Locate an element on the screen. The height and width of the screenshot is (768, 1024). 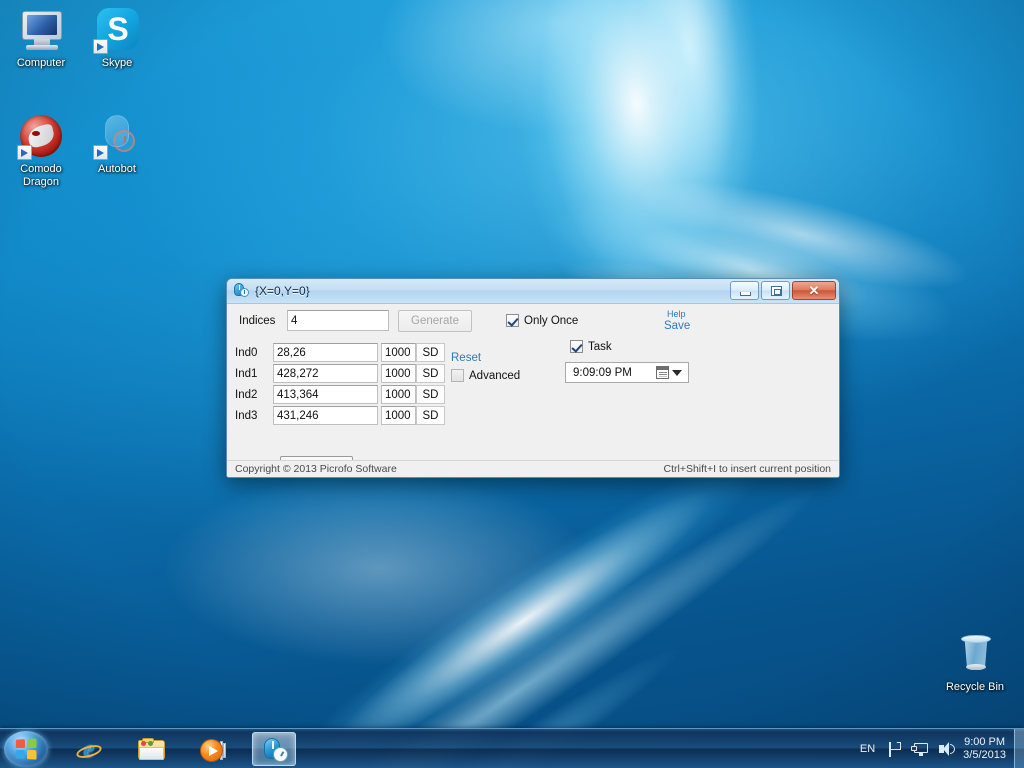
shortcut-hint-text: Ctrl+Shift+I to insert current position is located at coordinates (747, 469).